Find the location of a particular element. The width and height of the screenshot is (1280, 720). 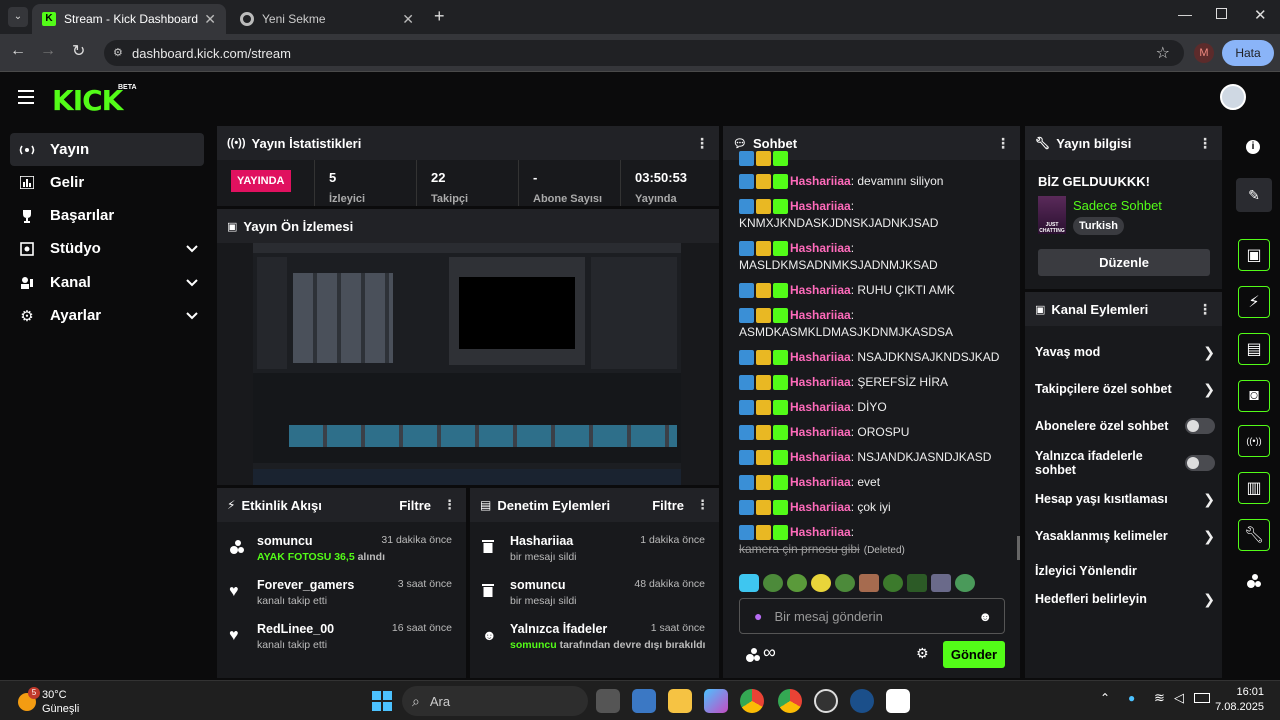

profile-avatar: M is located at coordinates (1204, 53).